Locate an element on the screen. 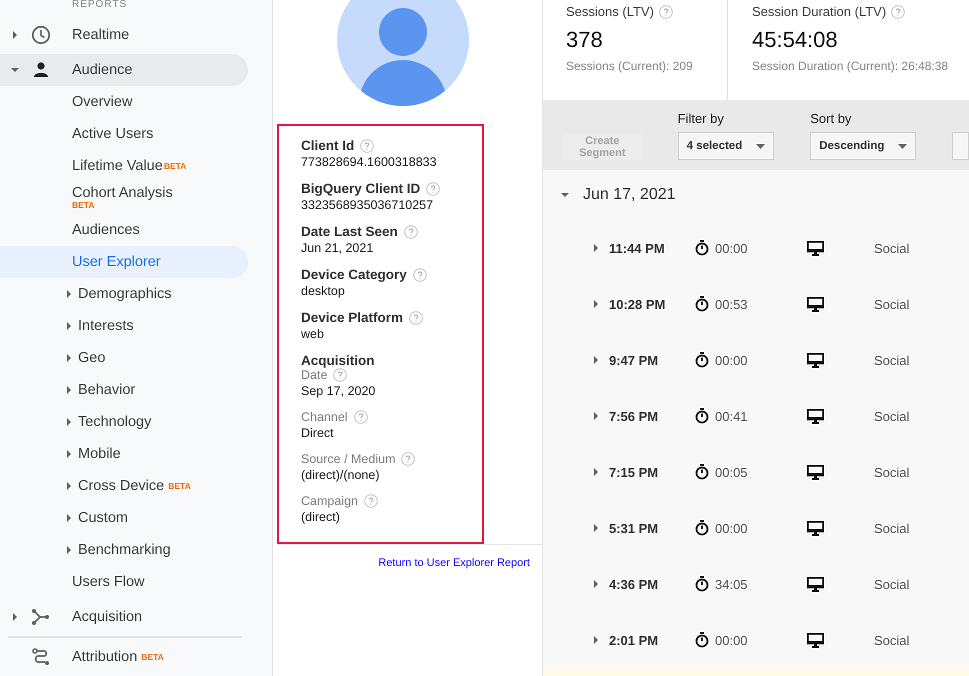 This screenshot has width=969, height=676. dropdown-label: Sort by is located at coordinates (831, 118).